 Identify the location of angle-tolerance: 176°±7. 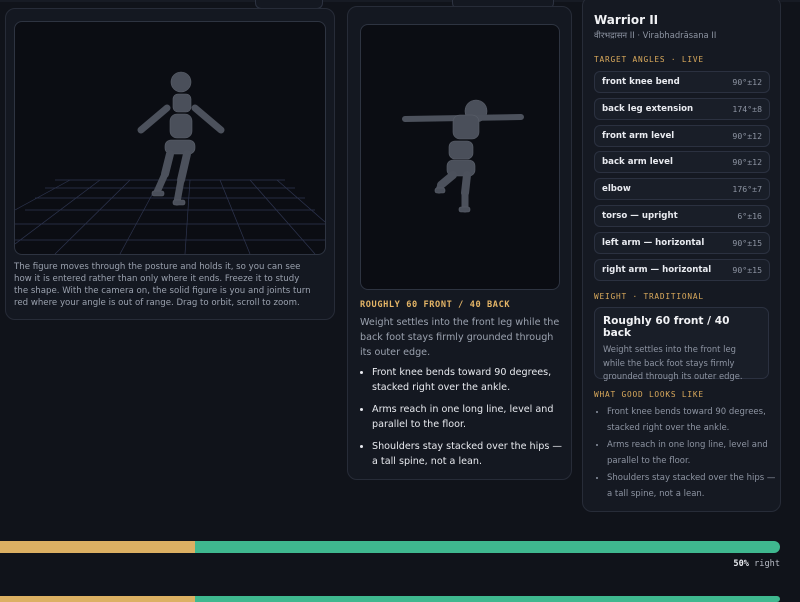
(747, 189).